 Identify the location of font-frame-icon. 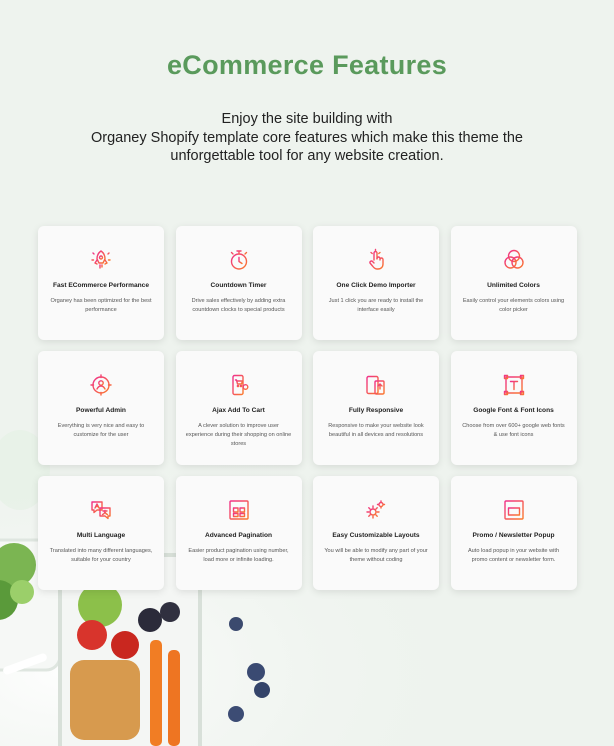
(514, 385).